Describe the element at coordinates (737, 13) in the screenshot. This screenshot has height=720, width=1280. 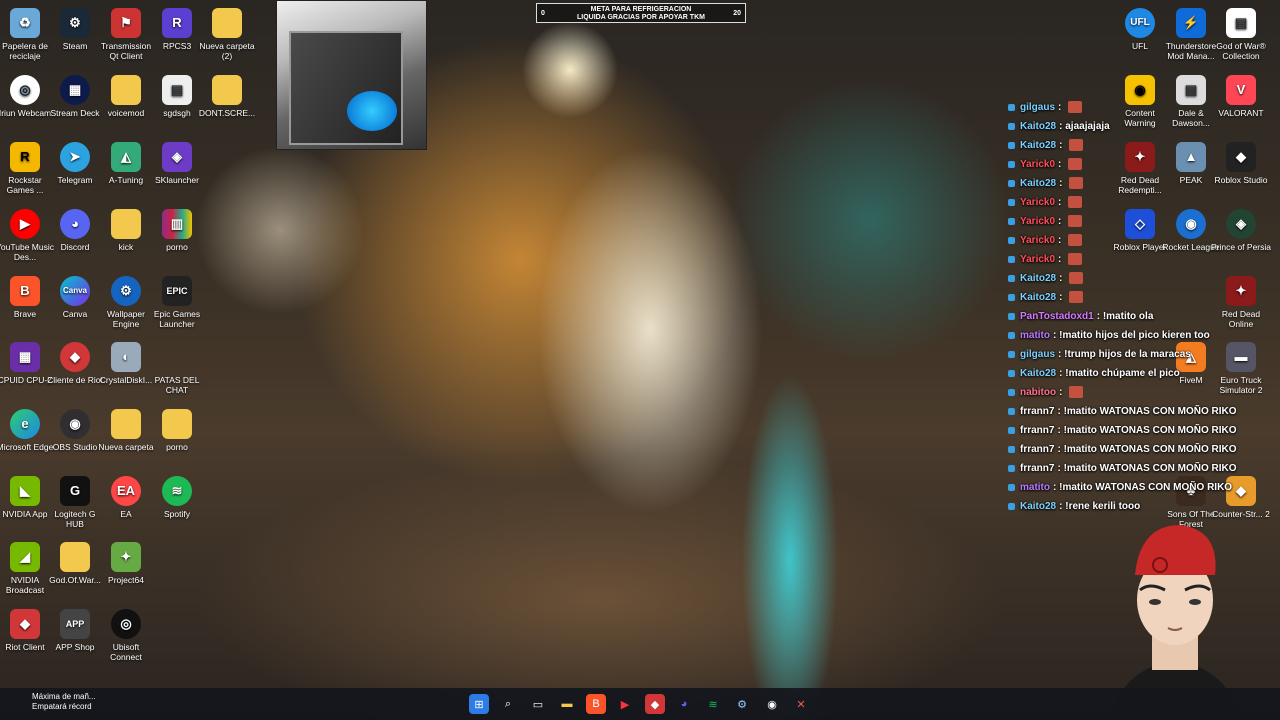
I see `goal-max: 20` at that location.